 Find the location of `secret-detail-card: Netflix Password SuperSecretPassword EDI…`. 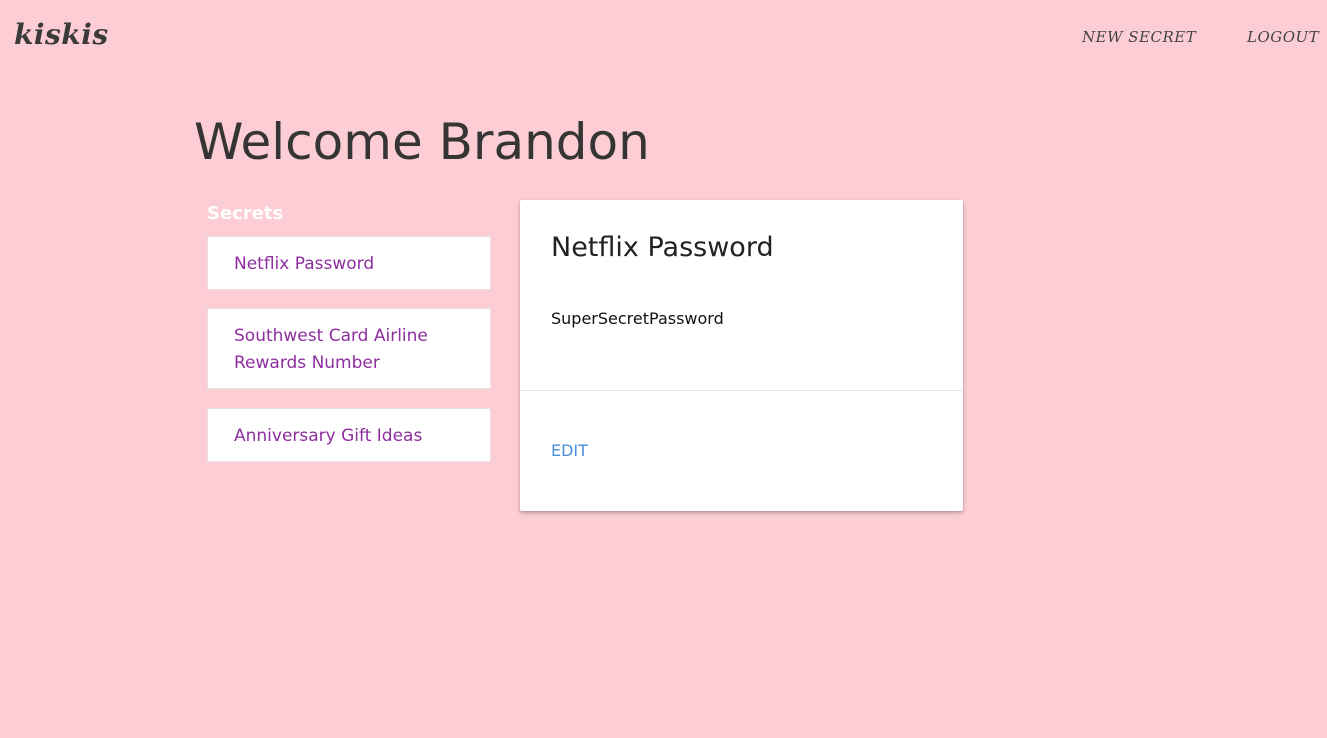

secret-detail-card: Netflix Password SuperSecretPassword EDI… is located at coordinates (741, 355).